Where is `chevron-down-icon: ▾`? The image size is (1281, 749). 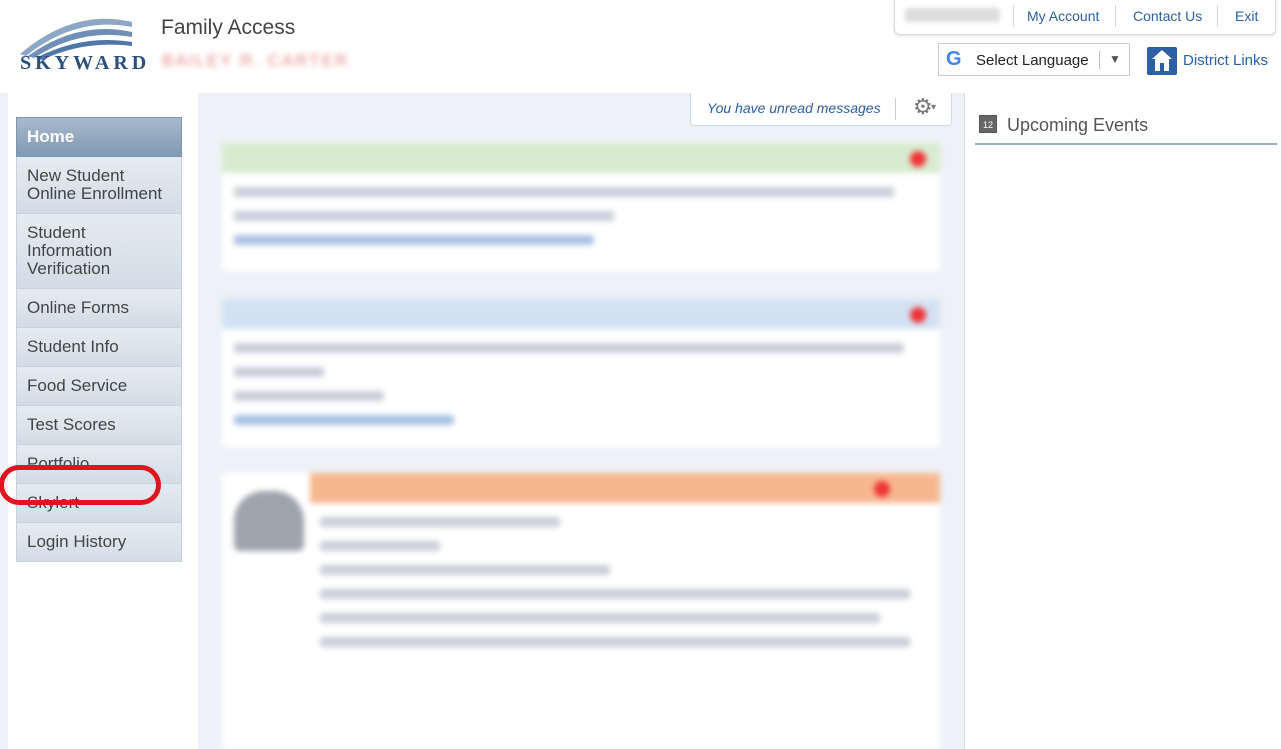
chevron-down-icon: ▾ is located at coordinates (933, 107).